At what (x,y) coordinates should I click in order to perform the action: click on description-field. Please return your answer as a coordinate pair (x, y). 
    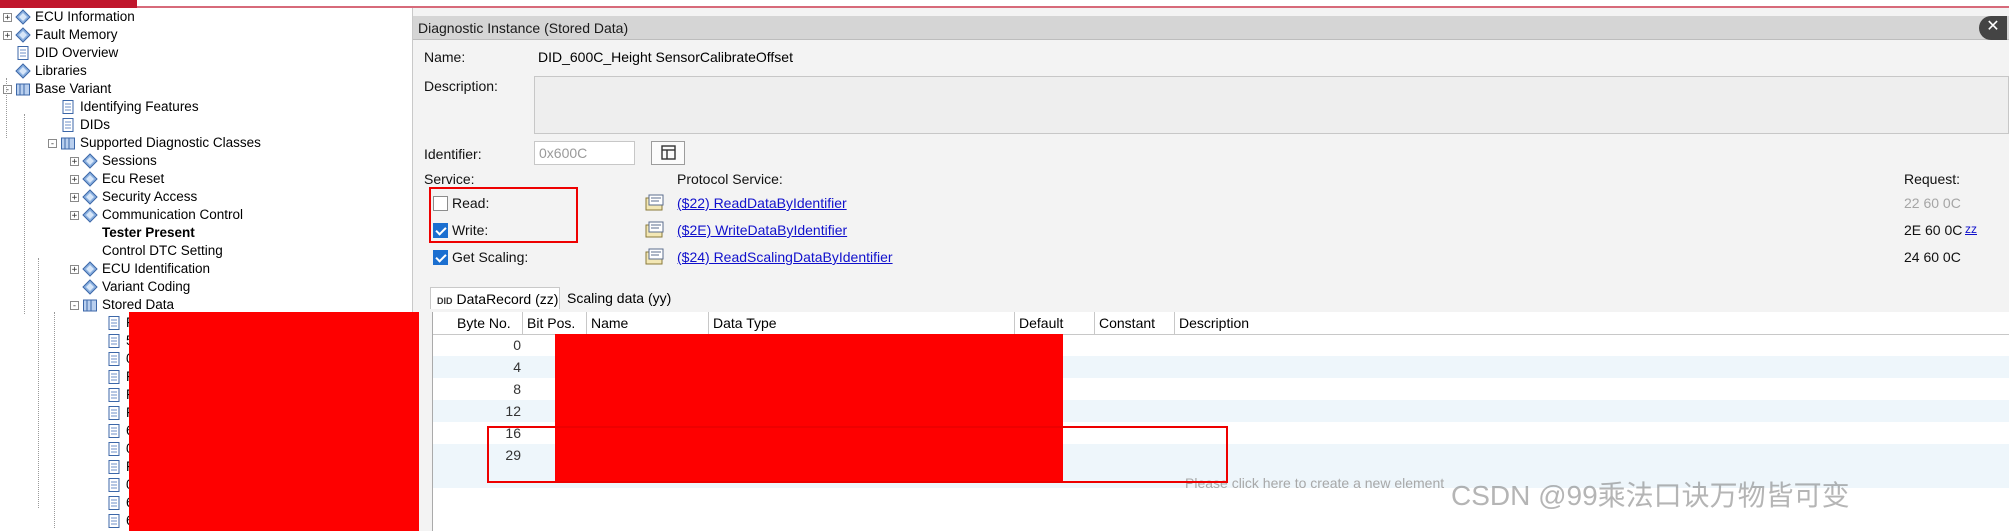
    Looking at the image, I should click on (1271, 105).